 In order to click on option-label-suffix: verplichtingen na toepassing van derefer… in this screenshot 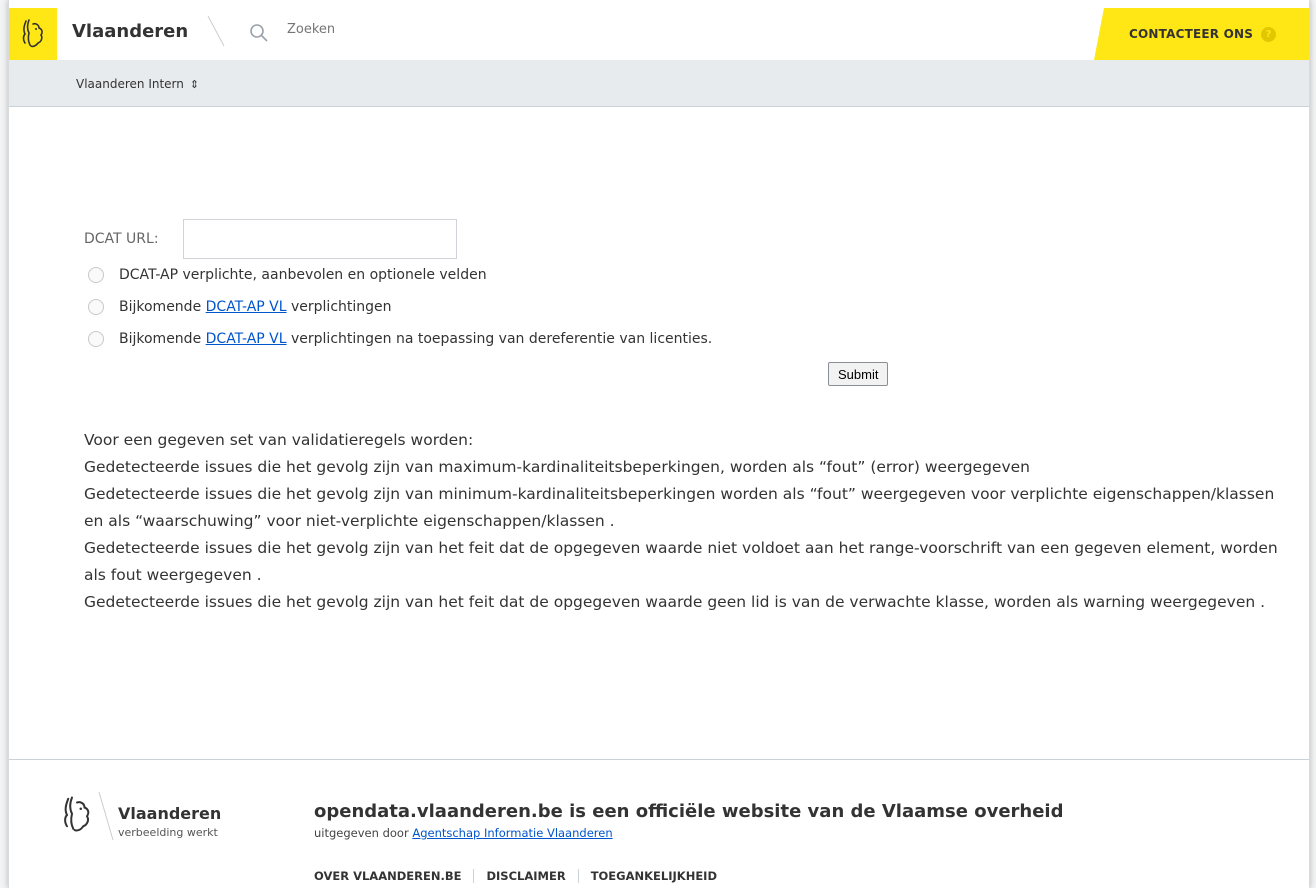, I will do `click(499, 339)`.